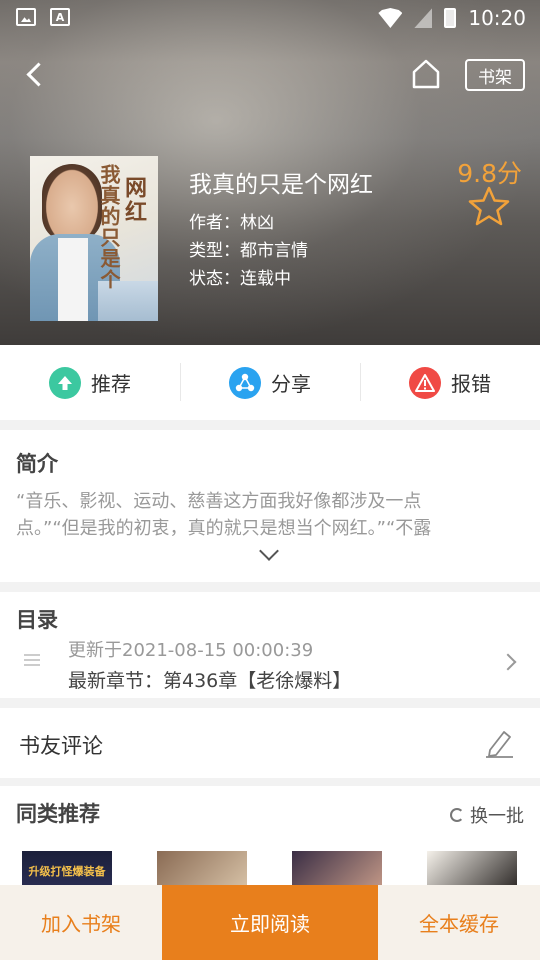  What do you see at coordinates (489, 206) in the screenshot?
I see `star-icon` at bounding box center [489, 206].